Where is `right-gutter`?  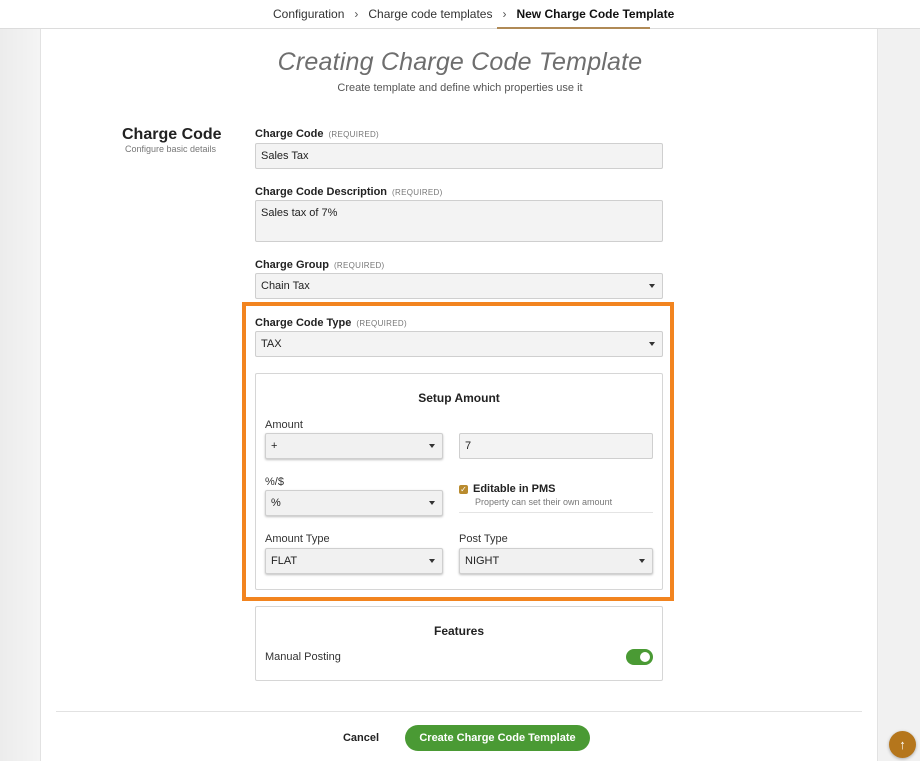 right-gutter is located at coordinates (899, 395).